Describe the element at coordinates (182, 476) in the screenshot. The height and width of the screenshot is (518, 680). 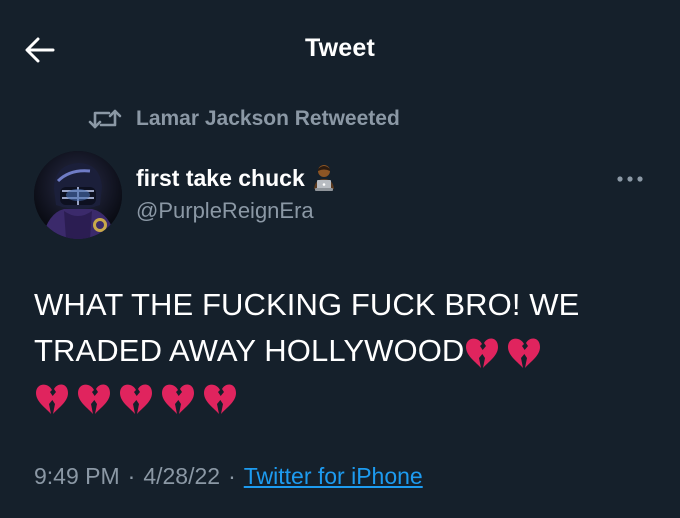
I see `tweet-date: 4/28/22` at that location.